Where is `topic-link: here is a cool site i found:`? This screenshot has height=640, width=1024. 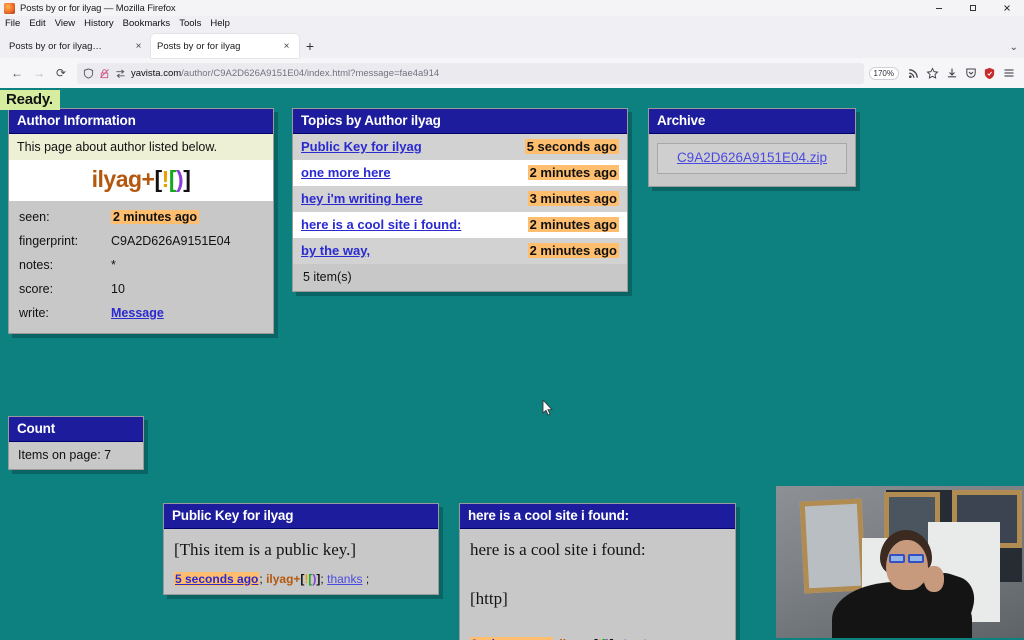
topic-link: here is a cool site i found: is located at coordinates (414, 224).